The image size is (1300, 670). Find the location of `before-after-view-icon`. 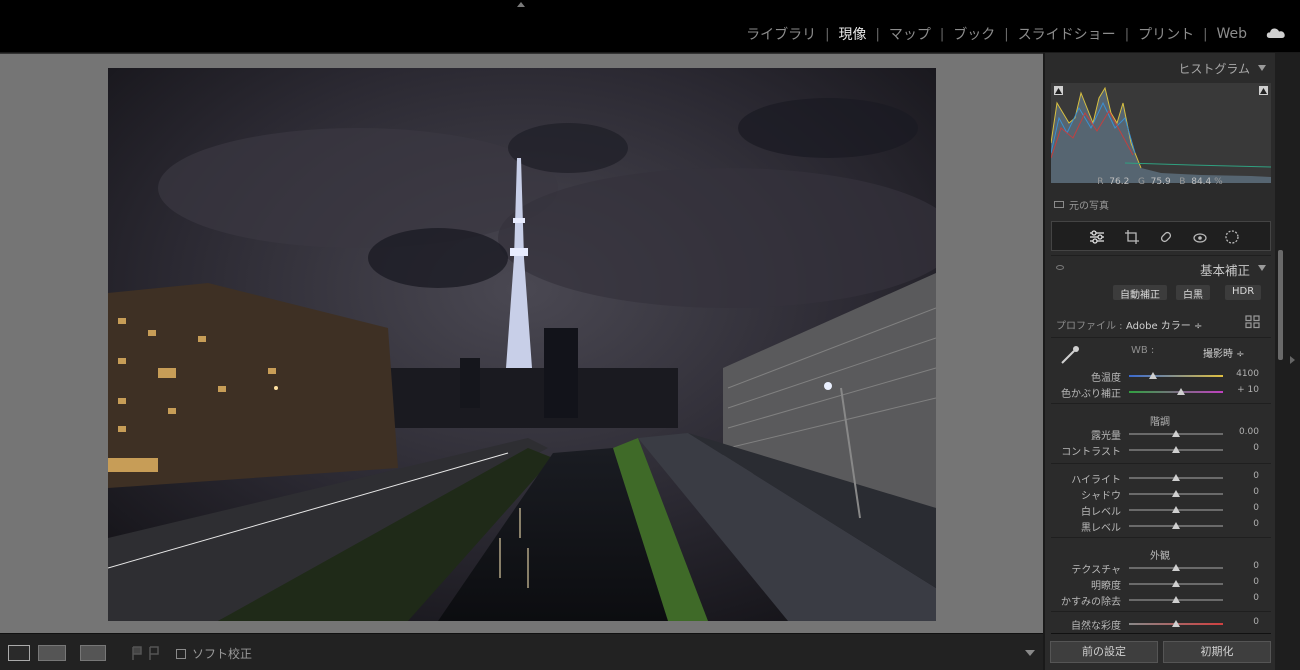

before-after-view-icon is located at coordinates (52, 653).